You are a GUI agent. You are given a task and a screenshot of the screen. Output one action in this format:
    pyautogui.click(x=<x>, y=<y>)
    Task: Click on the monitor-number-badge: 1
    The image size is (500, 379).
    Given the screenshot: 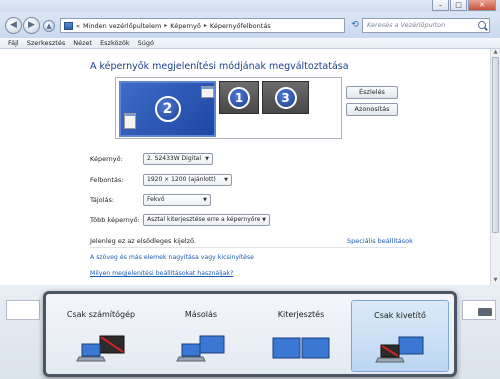 What is the action you would take?
    pyautogui.click(x=239, y=97)
    